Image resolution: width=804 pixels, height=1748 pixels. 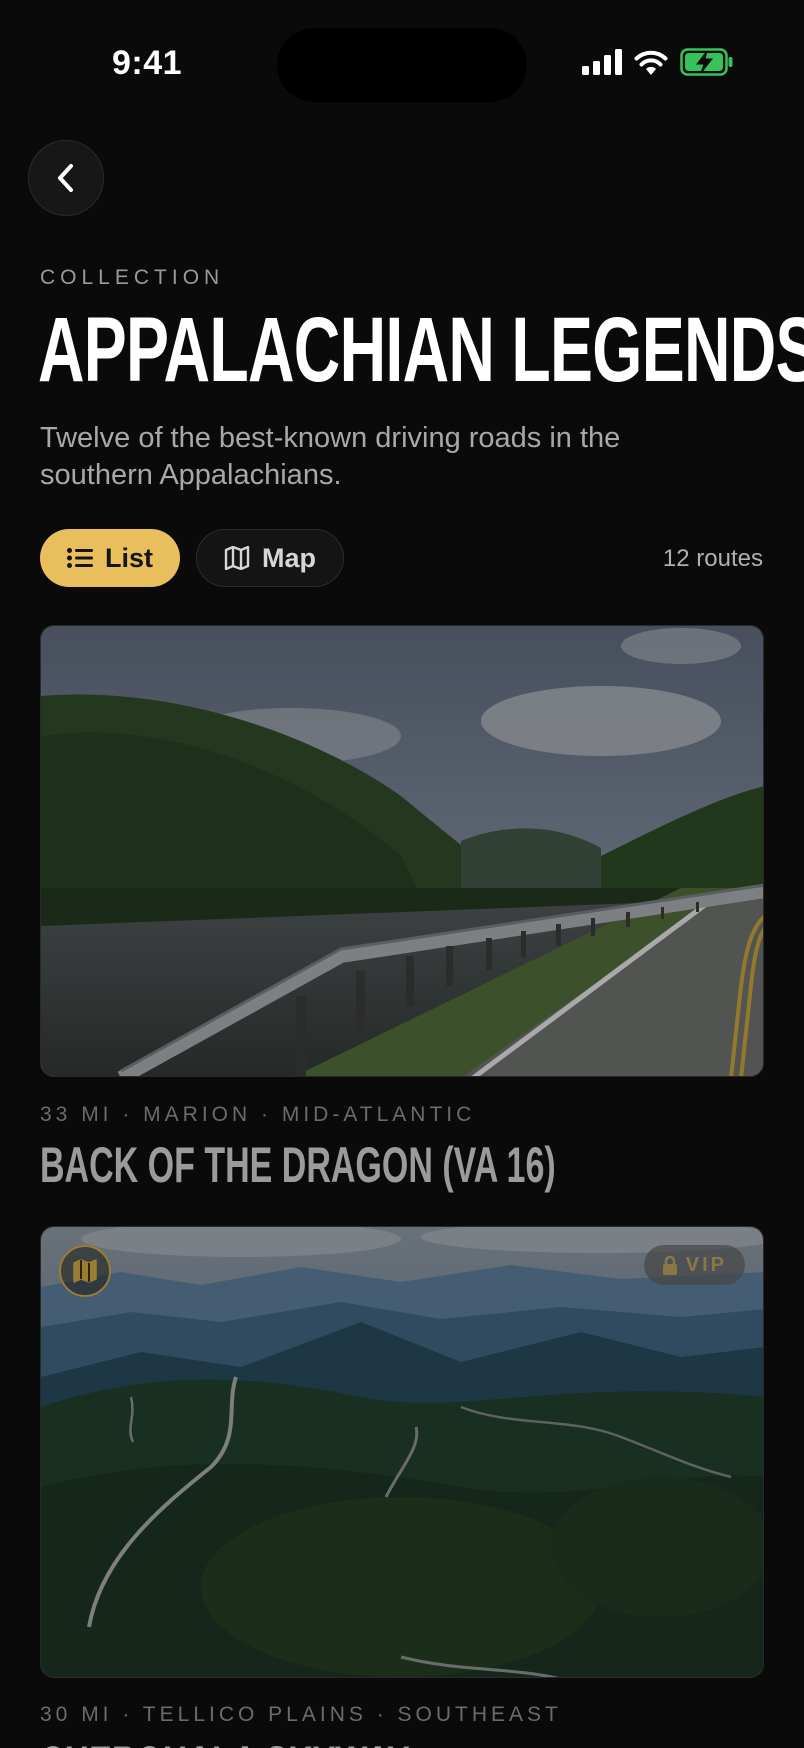 What do you see at coordinates (706, 62) in the screenshot?
I see `battery-charging-icon` at bounding box center [706, 62].